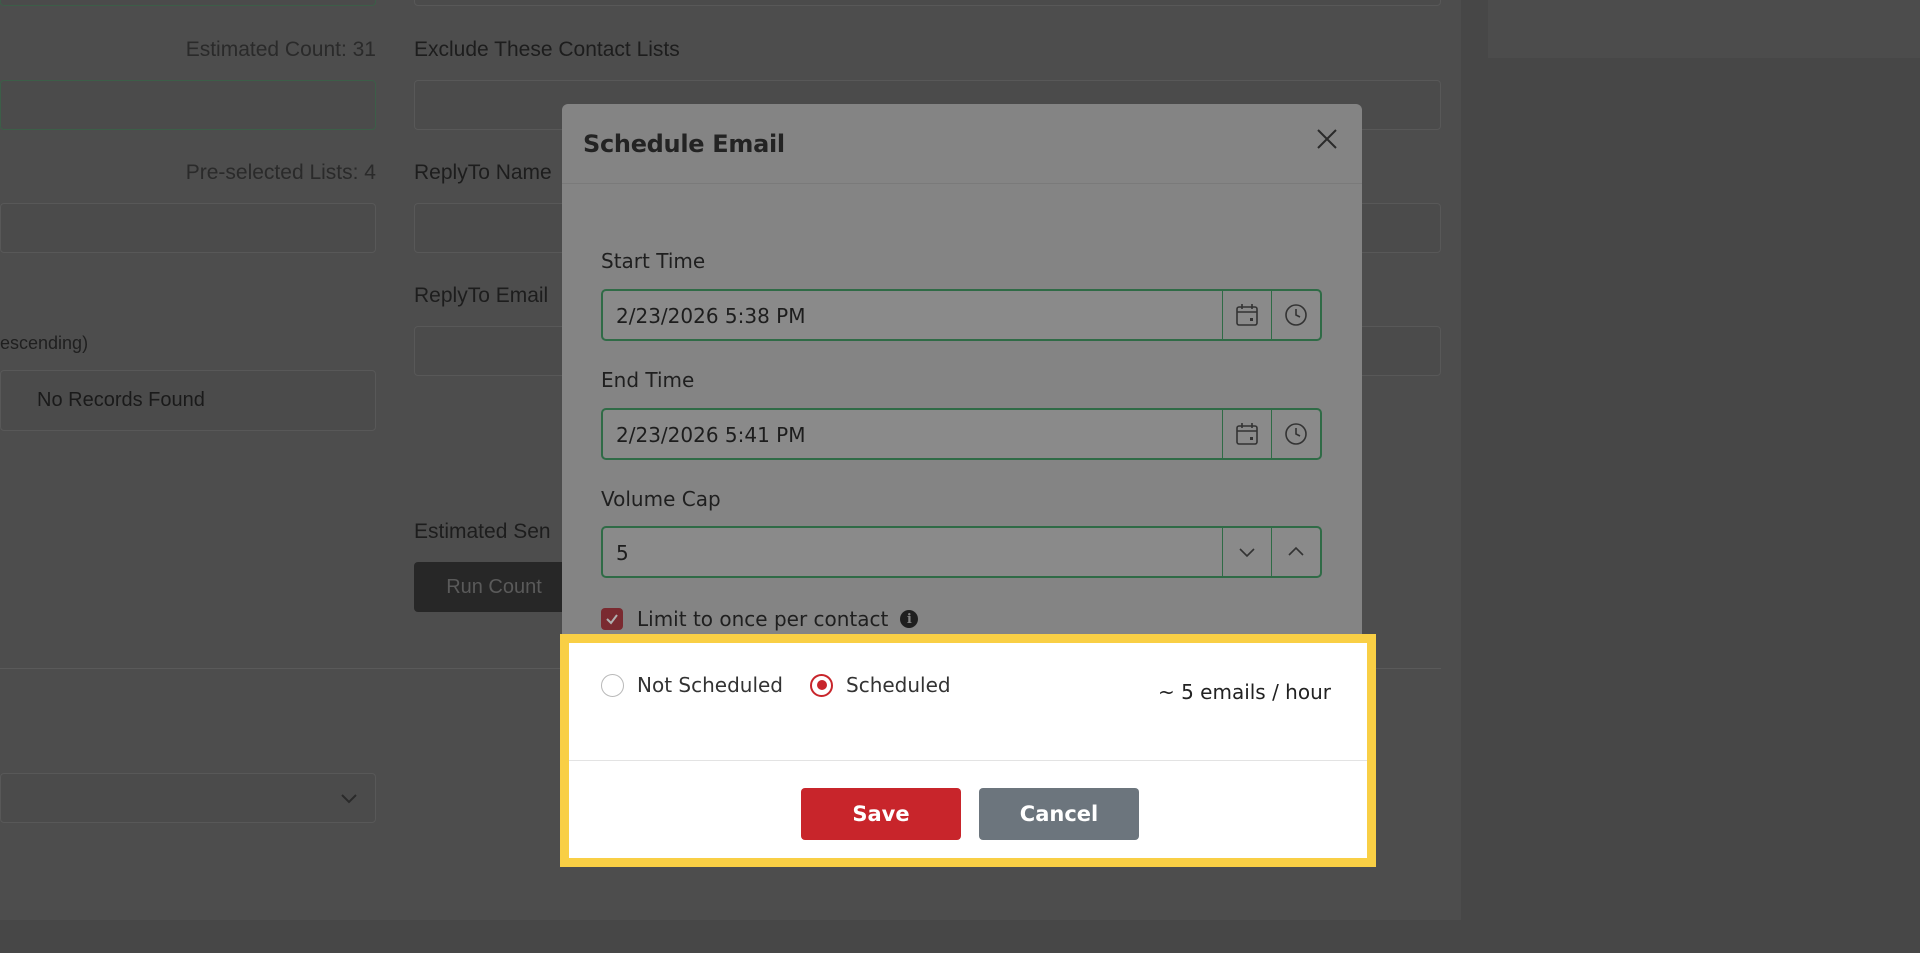 The height and width of the screenshot is (953, 1920). I want to click on not-scheduled-label: Not Scheduled, so click(710, 685).